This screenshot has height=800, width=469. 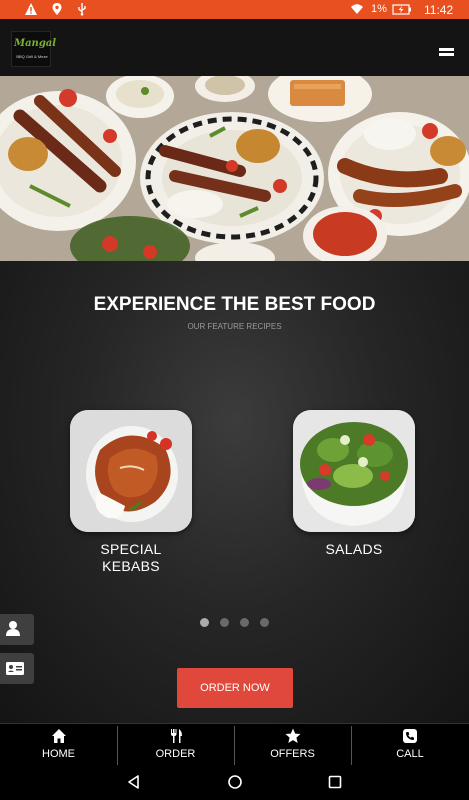 What do you see at coordinates (13, 628) in the screenshot?
I see `user-icon` at bounding box center [13, 628].